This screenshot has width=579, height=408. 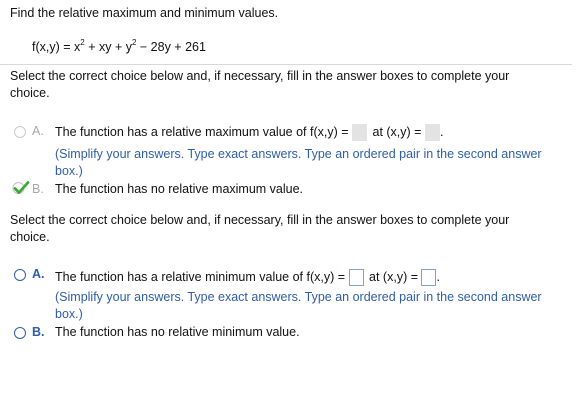 I want to click on max-choice-b-radio, so click(x=21, y=188).